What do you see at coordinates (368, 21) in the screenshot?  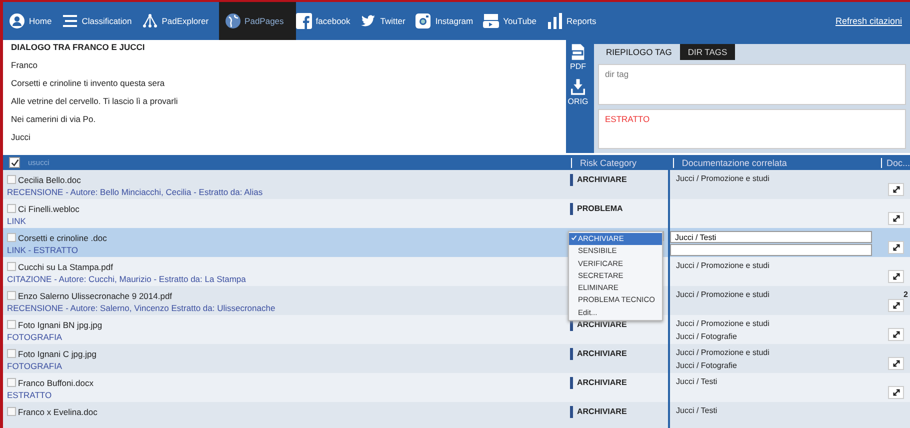 I see `bird-icon` at bounding box center [368, 21].